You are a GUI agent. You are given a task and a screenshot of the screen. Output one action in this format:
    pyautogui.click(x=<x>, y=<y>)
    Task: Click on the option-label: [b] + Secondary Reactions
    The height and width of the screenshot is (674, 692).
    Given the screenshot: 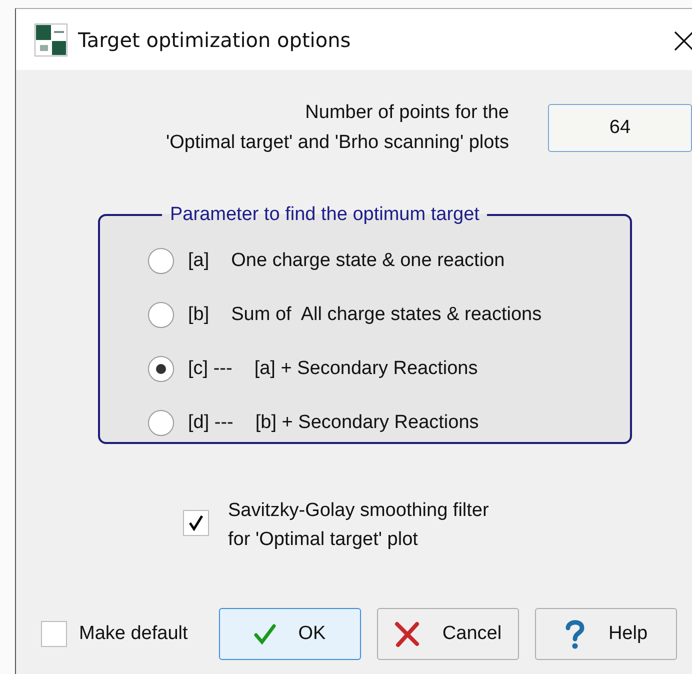 What is the action you would take?
    pyautogui.click(x=367, y=423)
    